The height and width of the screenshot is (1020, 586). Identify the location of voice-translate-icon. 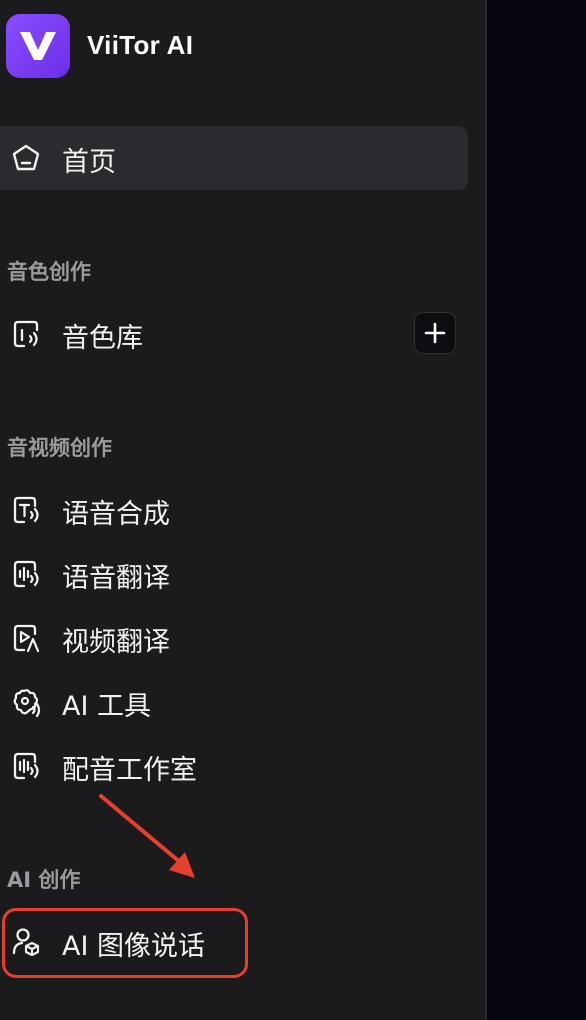
(26, 574).